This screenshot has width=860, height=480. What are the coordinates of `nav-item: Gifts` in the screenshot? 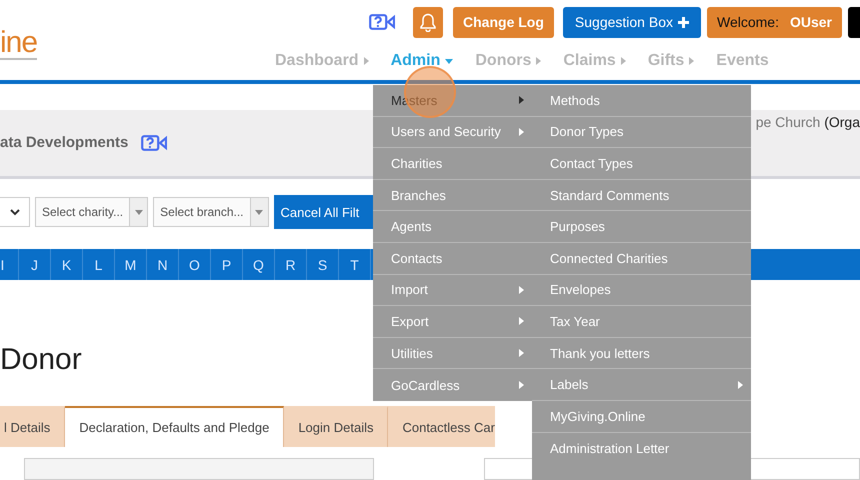 It's located at (671, 61).